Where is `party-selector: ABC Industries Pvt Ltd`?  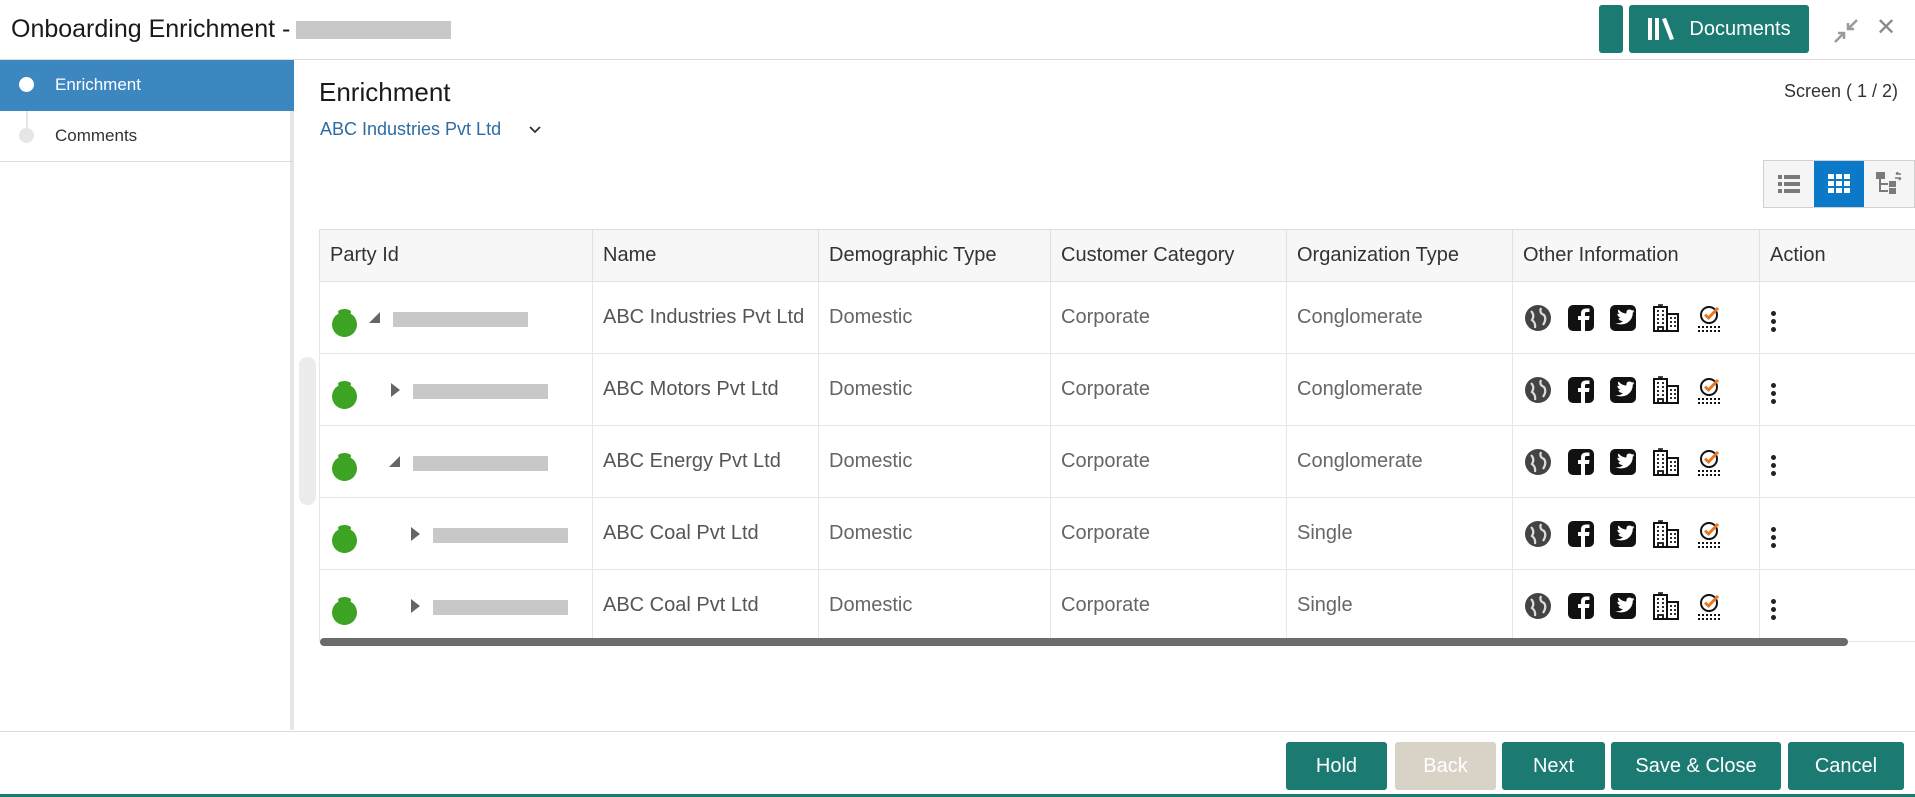
party-selector: ABC Industries Pvt Ltd is located at coordinates (430, 129).